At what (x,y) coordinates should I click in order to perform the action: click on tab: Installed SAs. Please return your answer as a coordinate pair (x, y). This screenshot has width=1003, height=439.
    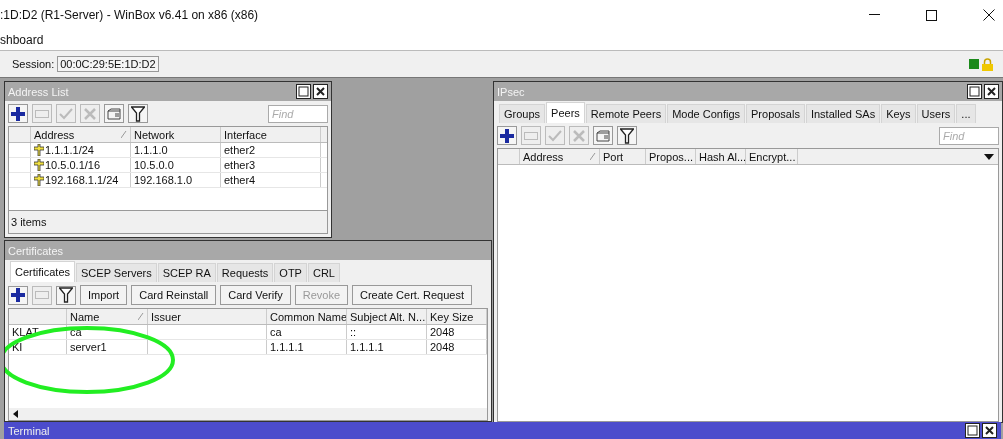
    Looking at the image, I should click on (843, 113).